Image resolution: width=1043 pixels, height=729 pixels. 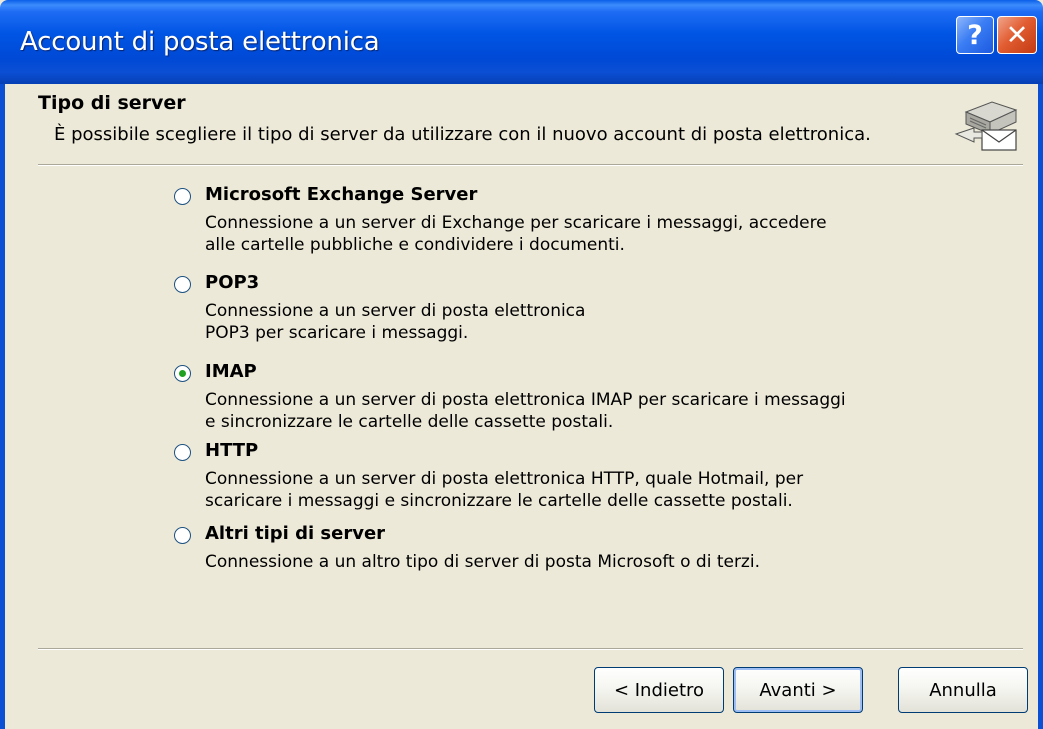 What do you see at coordinates (530, 165) in the screenshot?
I see `header-separator` at bounding box center [530, 165].